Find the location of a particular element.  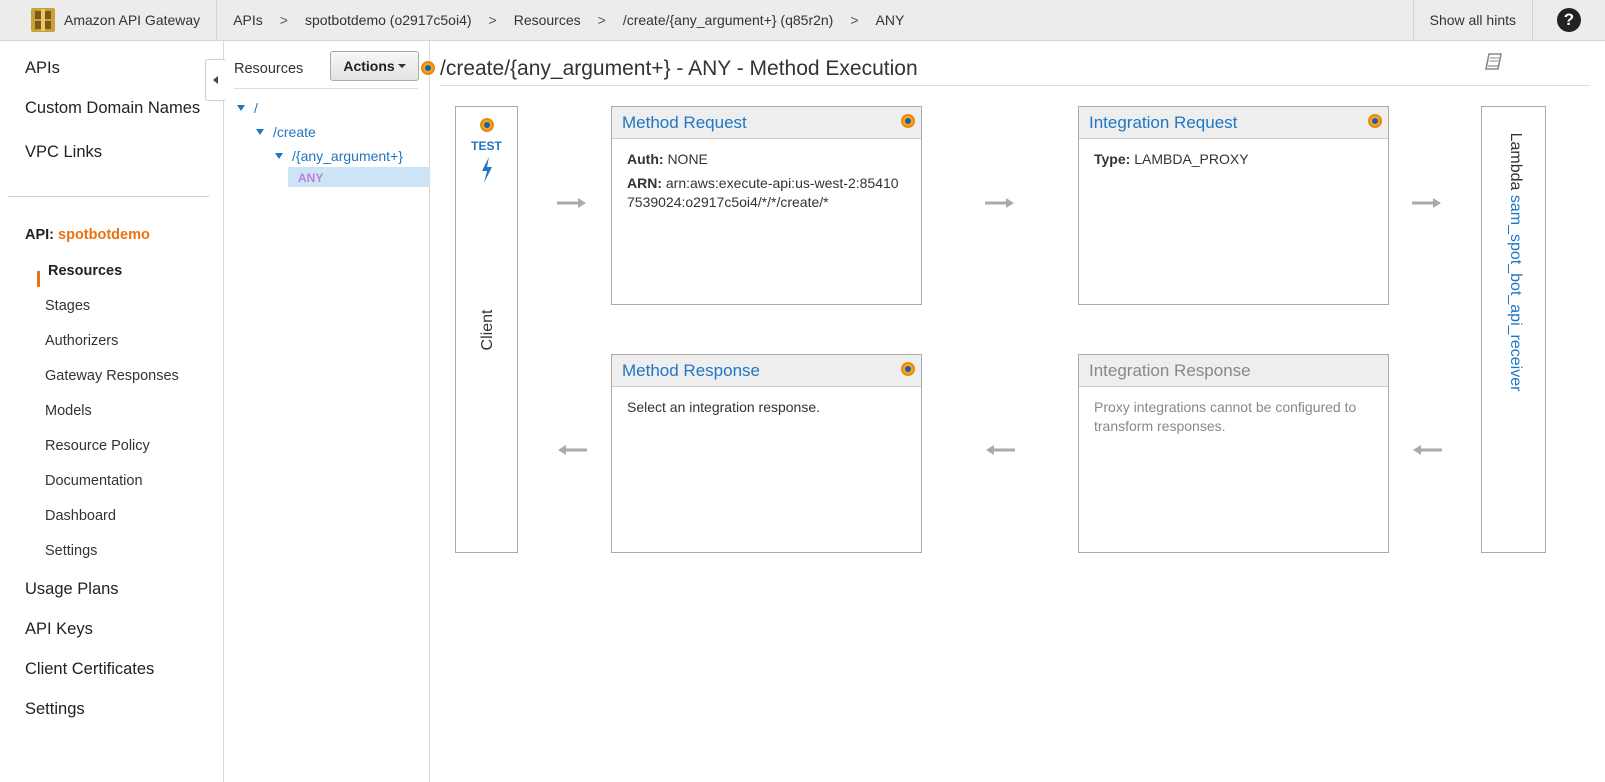

tree-item-any-argument: /{any_argument+} is located at coordinates (347, 156).